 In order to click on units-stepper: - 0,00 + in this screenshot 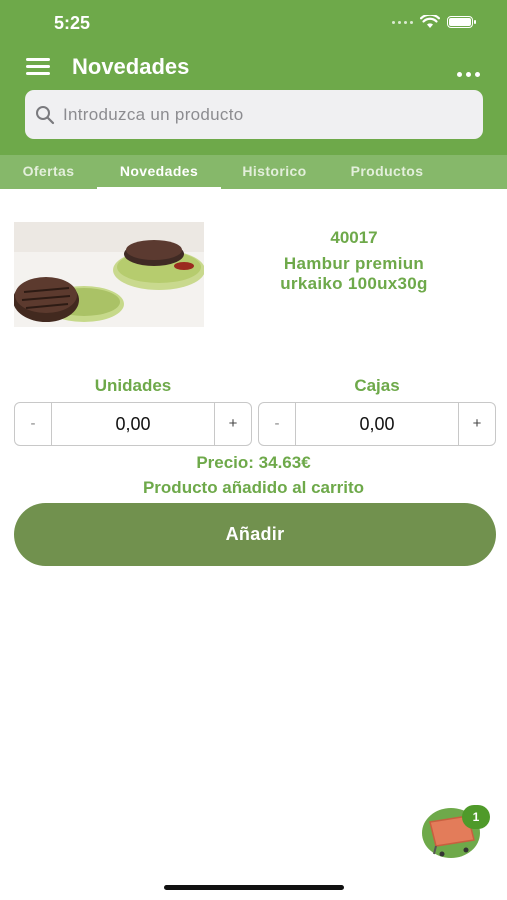, I will do `click(133, 424)`.